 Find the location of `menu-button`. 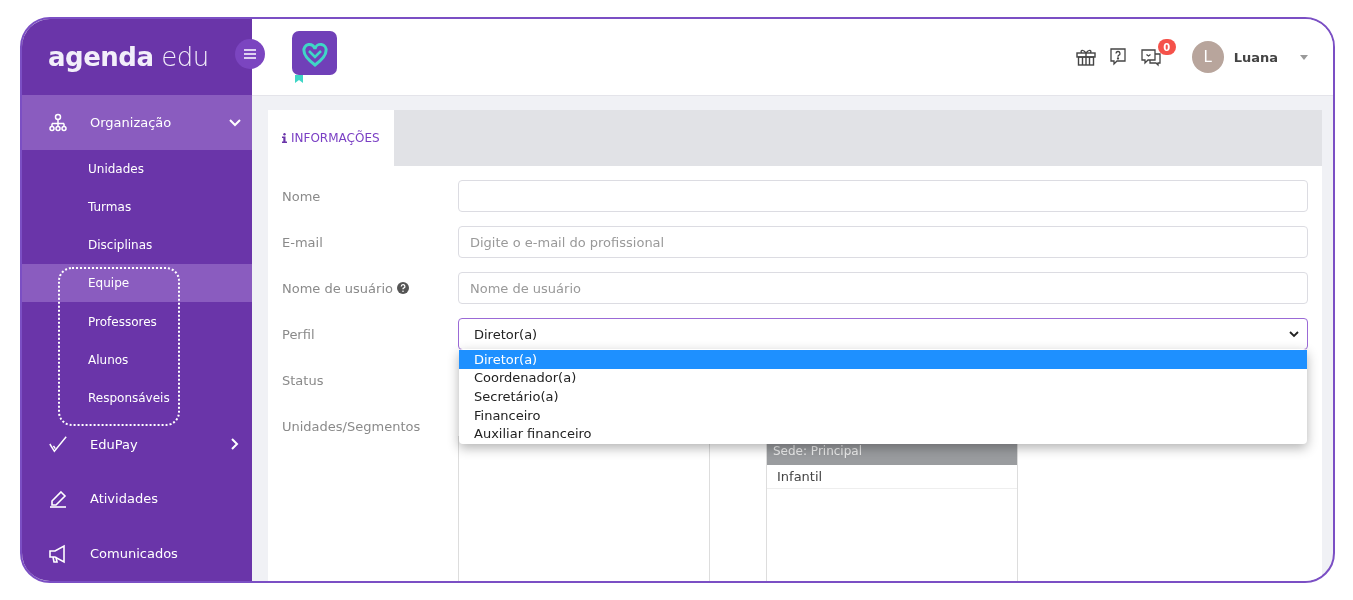

menu-button is located at coordinates (250, 54).